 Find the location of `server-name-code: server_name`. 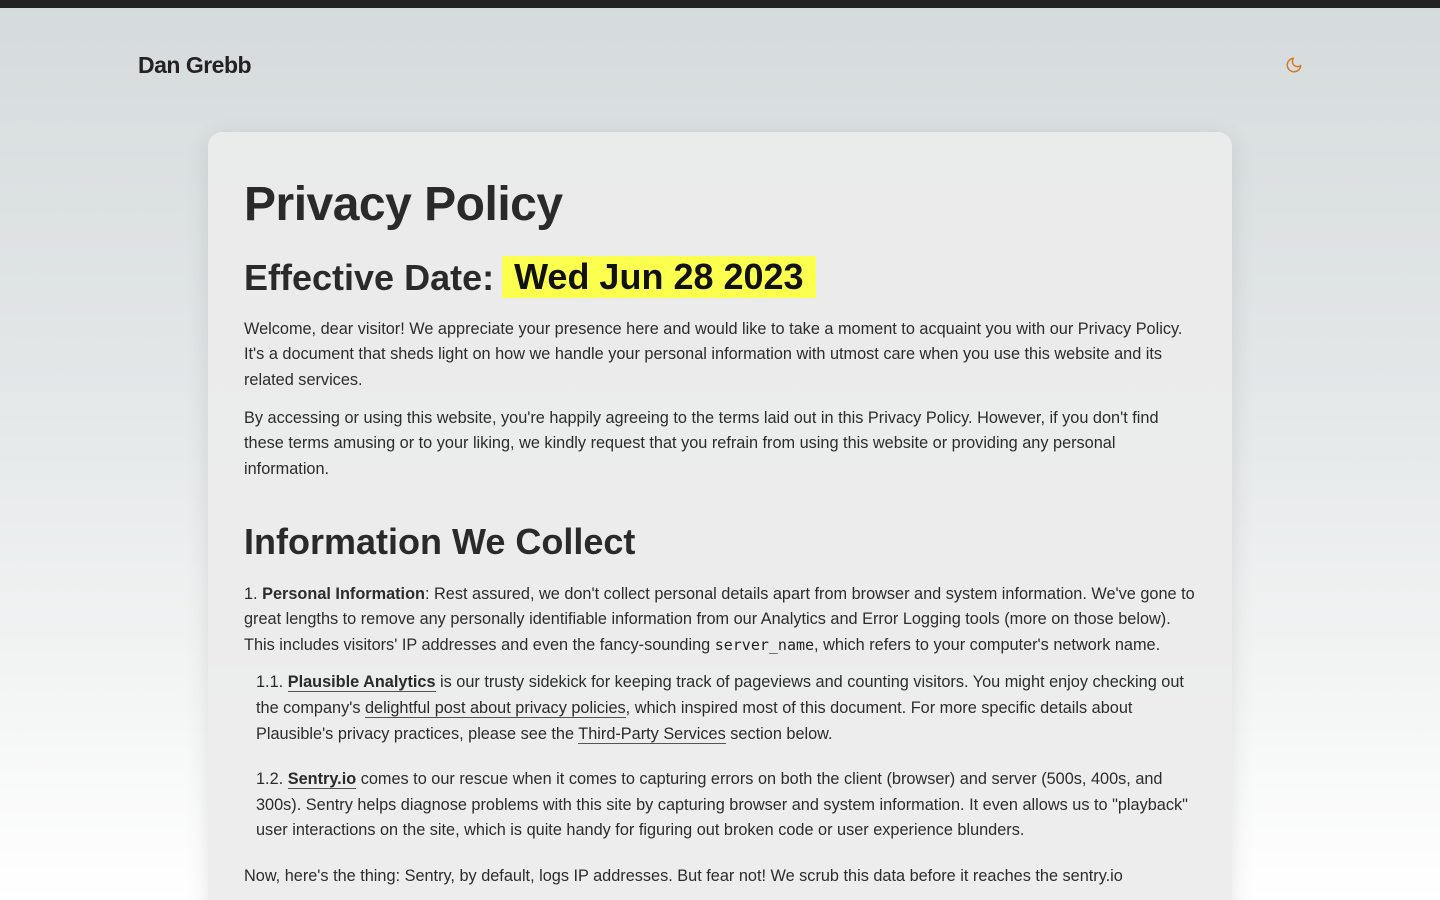

server-name-code: server_name is located at coordinates (764, 644).